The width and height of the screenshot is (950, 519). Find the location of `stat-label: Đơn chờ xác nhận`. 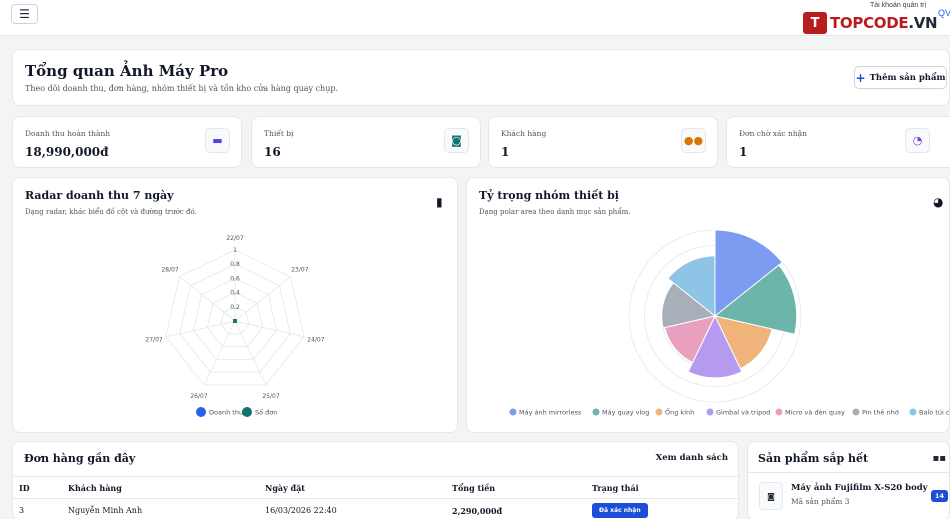

stat-label: Đơn chờ xác nhận is located at coordinates (773, 133).